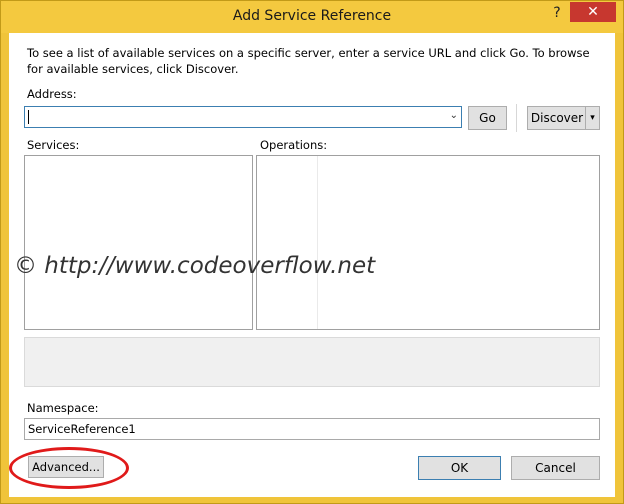 This screenshot has width=624, height=504. Describe the element at coordinates (69, 468) in the screenshot. I see `highlight-annotation` at that location.